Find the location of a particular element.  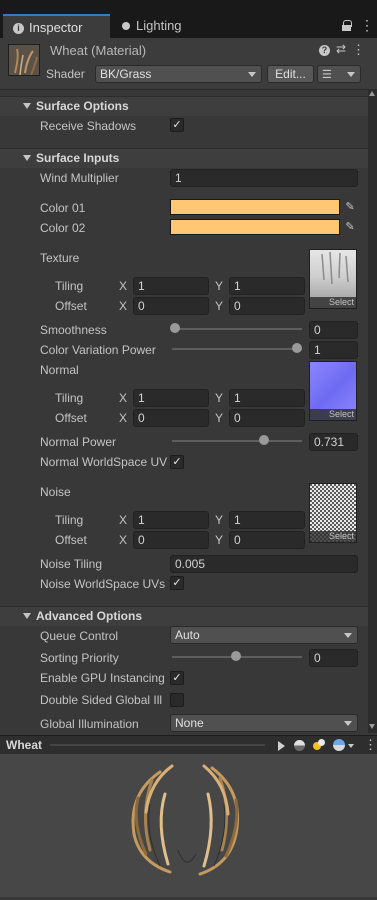

color-variation-field: 1 is located at coordinates (333, 350).